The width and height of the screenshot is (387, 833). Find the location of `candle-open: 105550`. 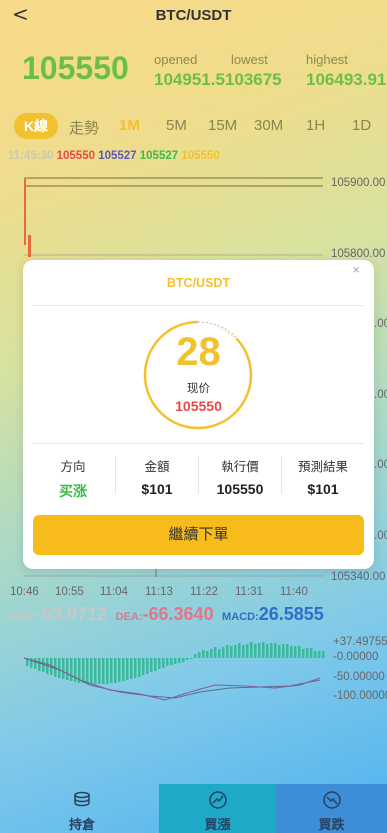

candle-open: 105550 is located at coordinates (75, 156).